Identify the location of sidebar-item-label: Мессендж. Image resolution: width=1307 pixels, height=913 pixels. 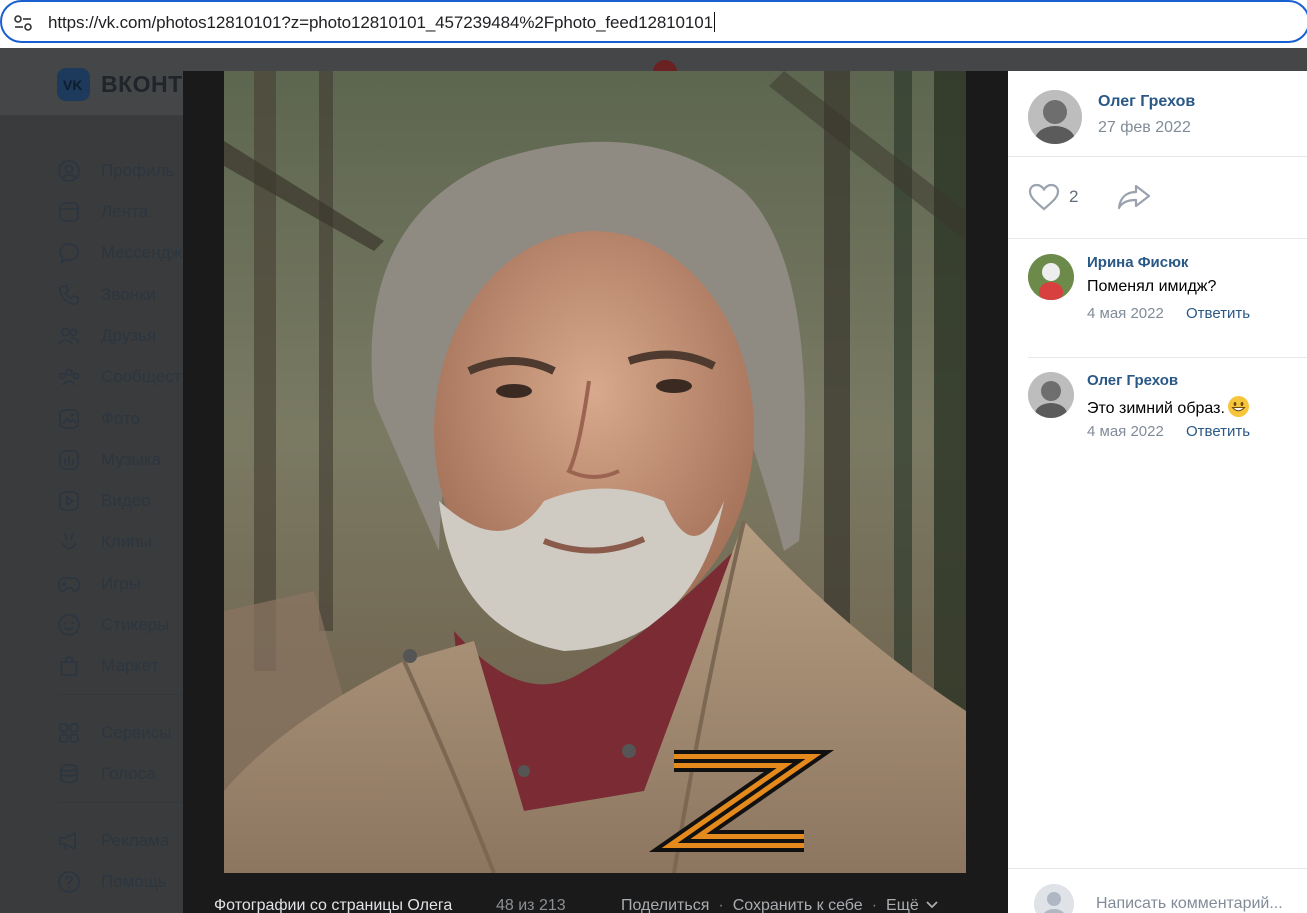
(141, 252).